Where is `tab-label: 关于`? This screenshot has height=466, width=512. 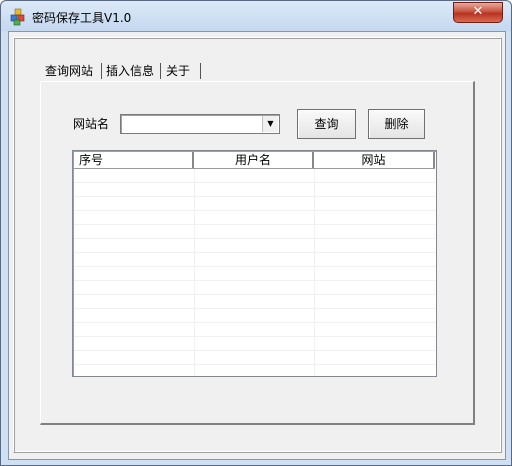
tab-label: 关于 is located at coordinates (178, 71).